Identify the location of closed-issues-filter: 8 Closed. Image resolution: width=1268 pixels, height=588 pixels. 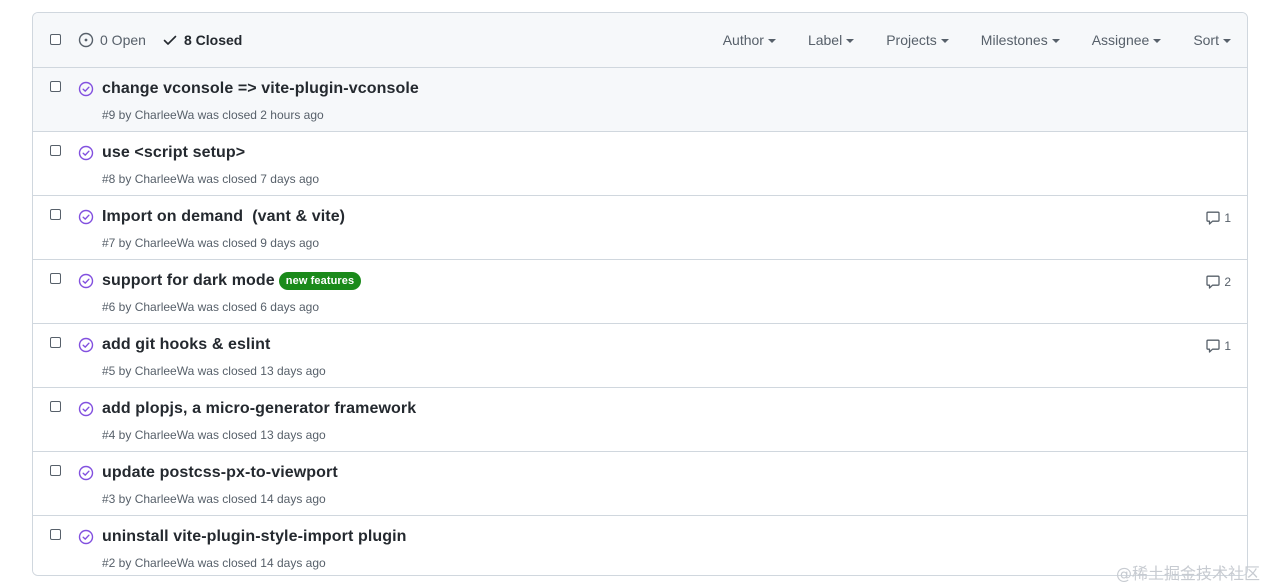
(202, 40).